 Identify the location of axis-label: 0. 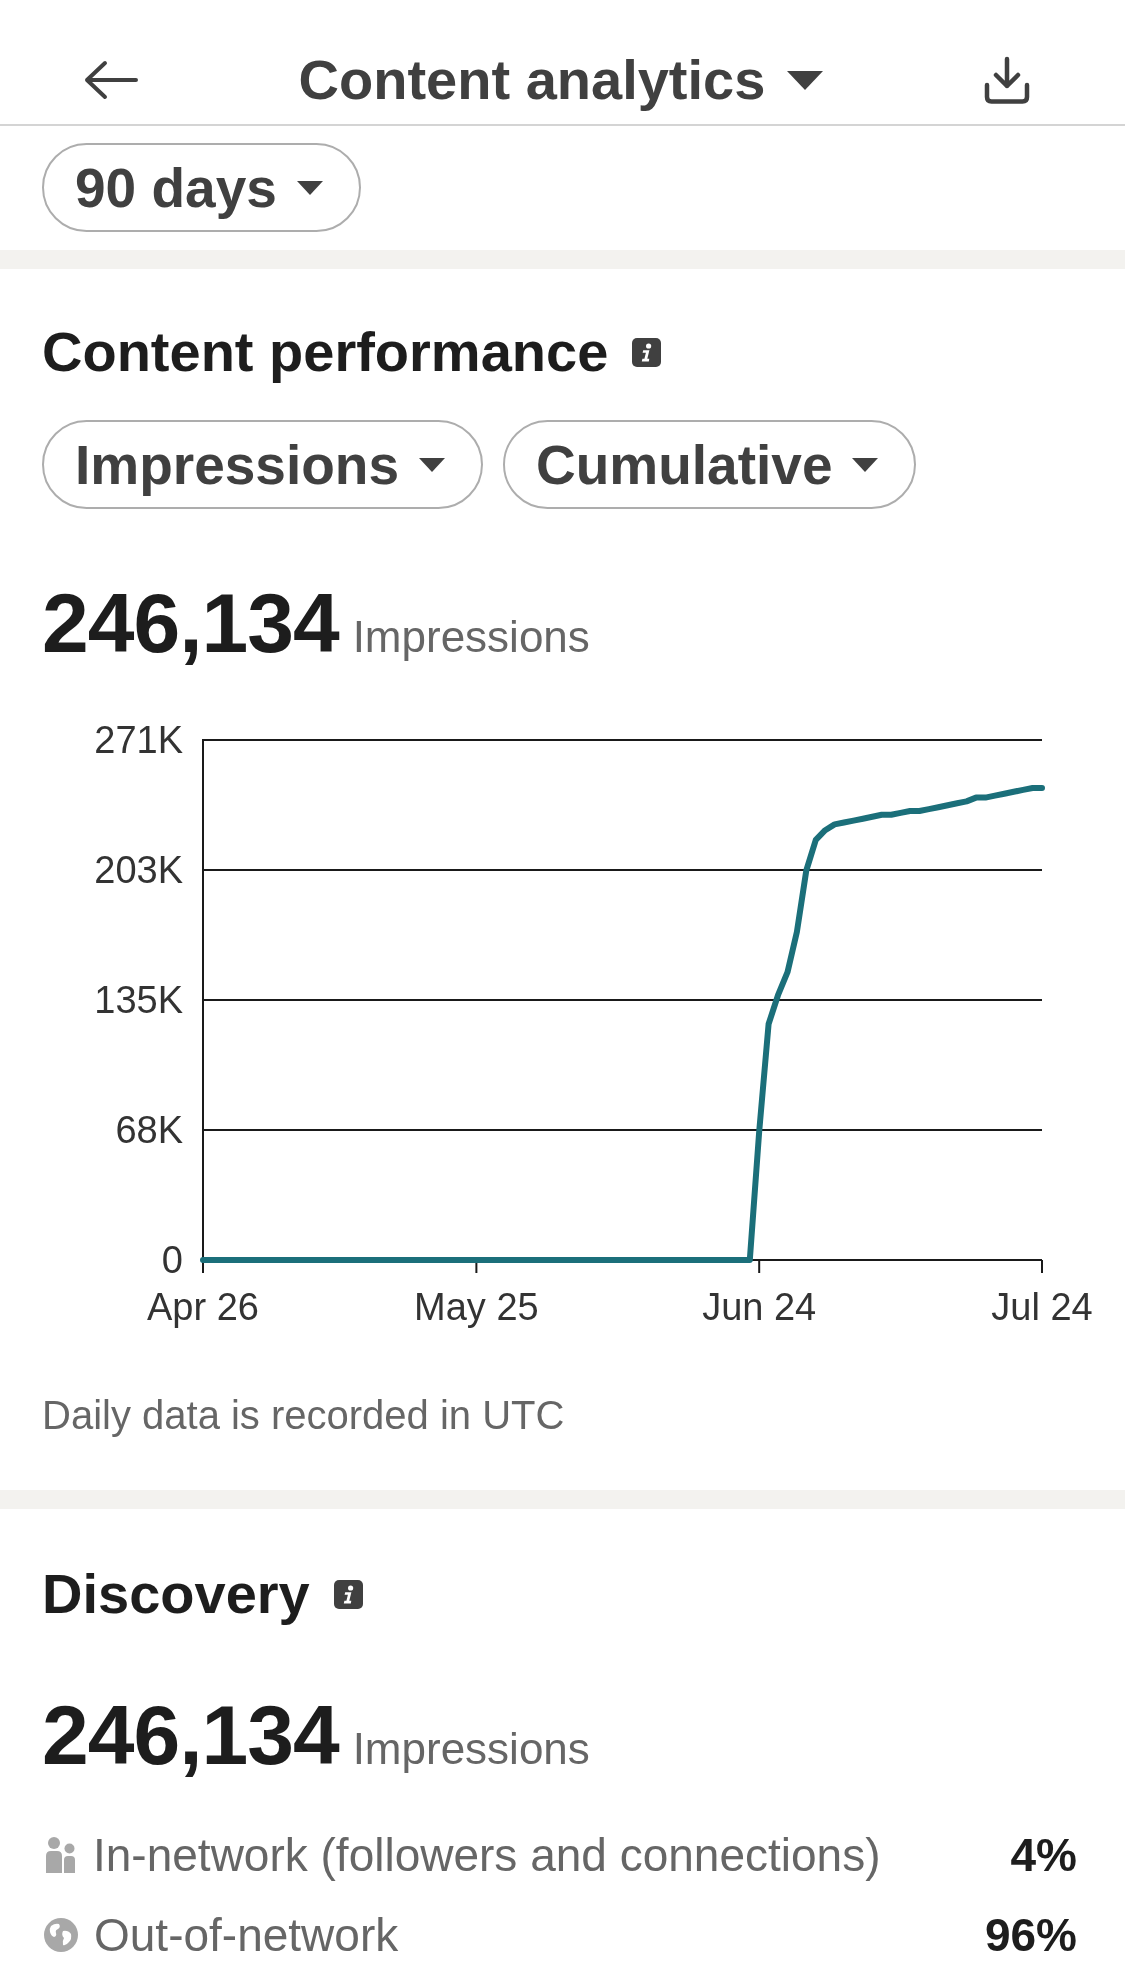
(172, 1260).